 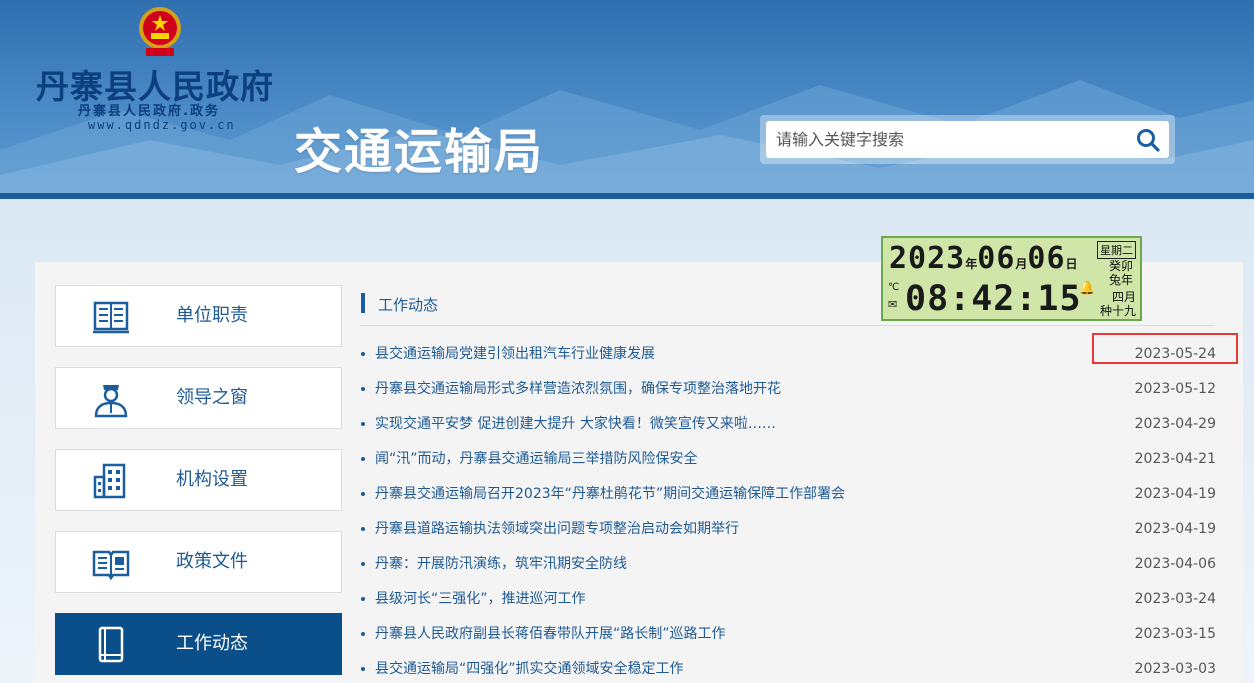 What do you see at coordinates (946, 139) in the screenshot?
I see `search-input` at bounding box center [946, 139].